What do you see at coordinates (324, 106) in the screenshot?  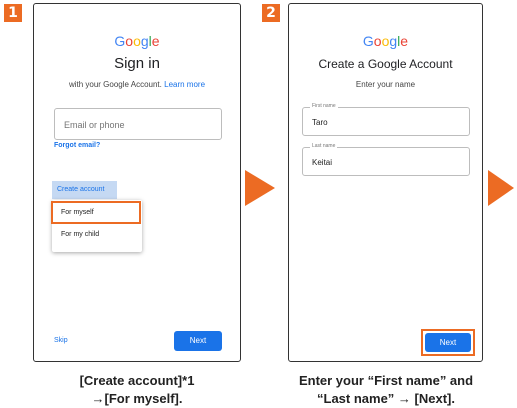 I see `first-name-label: First name` at bounding box center [324, 106].